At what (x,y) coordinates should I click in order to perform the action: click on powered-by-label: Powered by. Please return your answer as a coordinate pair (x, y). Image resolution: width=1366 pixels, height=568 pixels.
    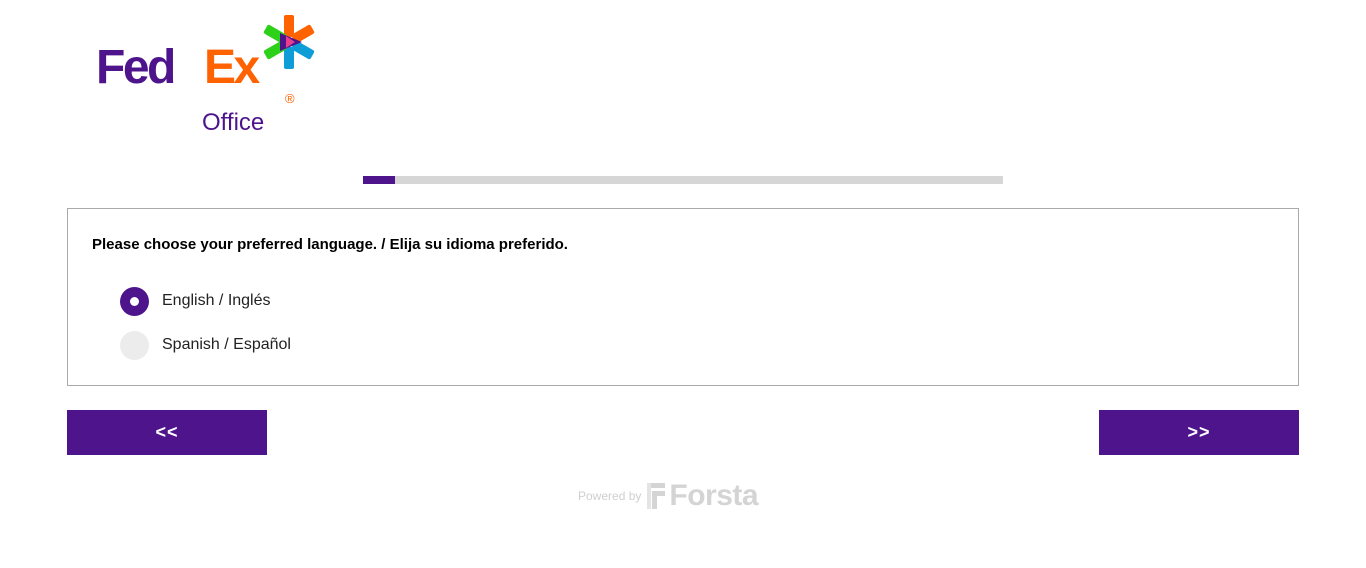
    Looking at the image, I should click on (610, 496).